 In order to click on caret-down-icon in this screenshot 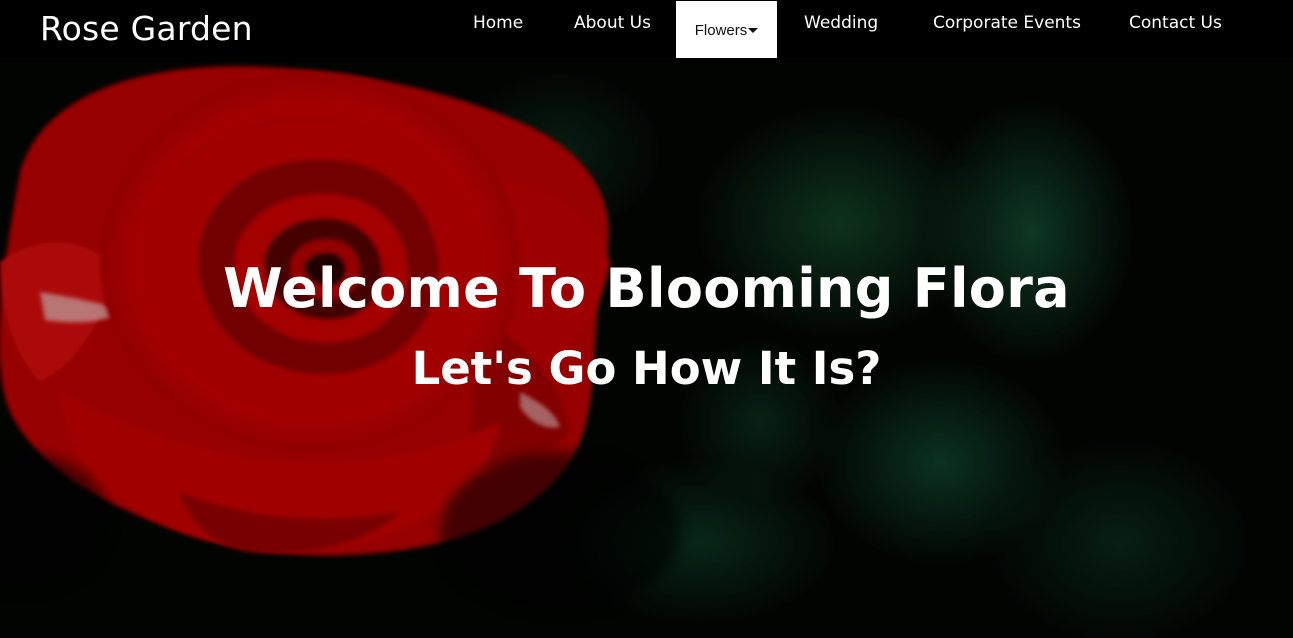, I will do `click(753, 30)`.